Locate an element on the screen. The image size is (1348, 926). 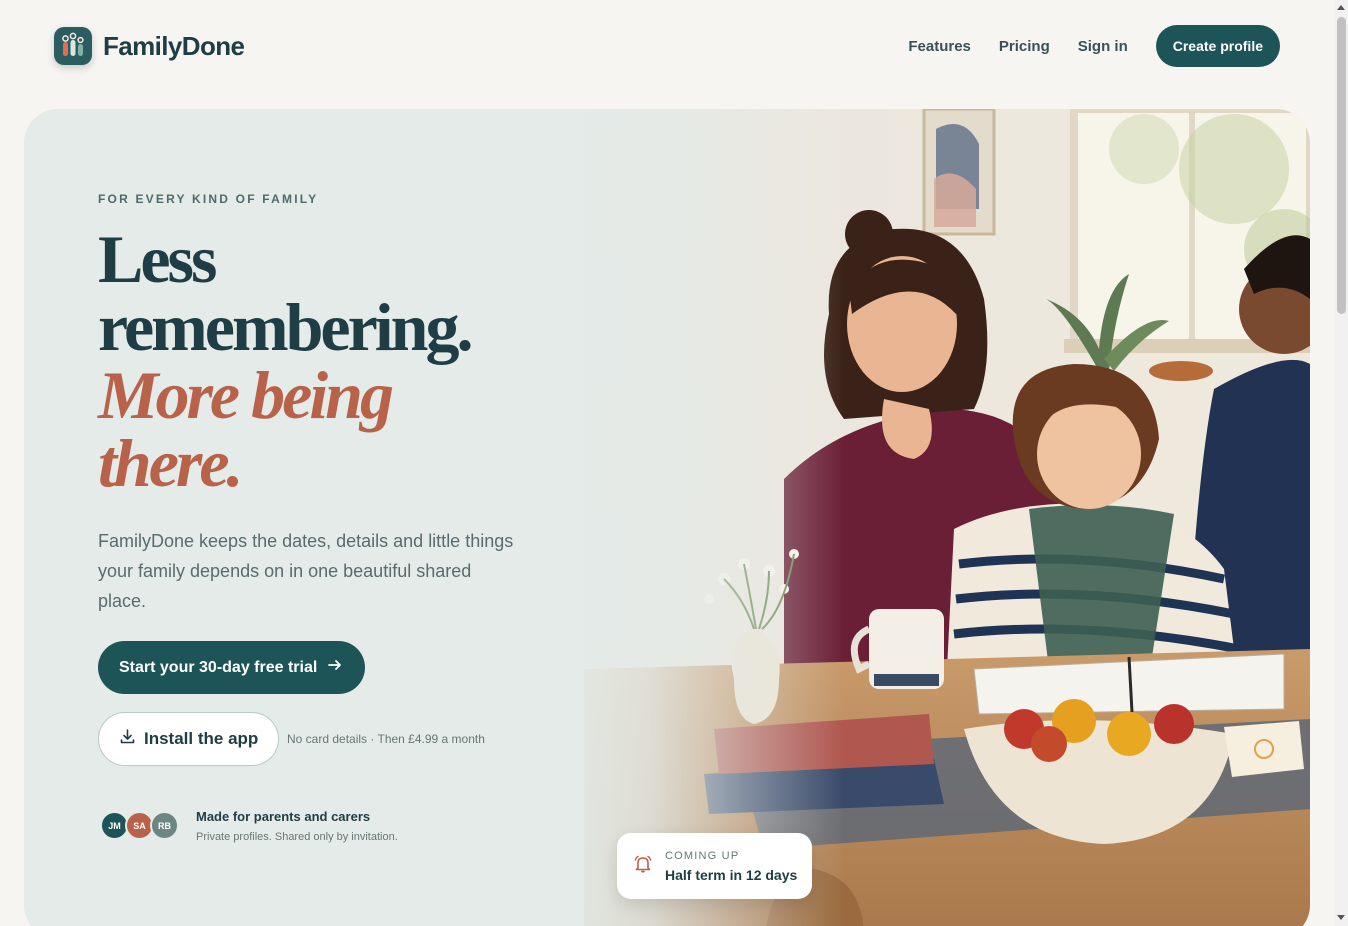
download-icon is located at coordinates (127, 739).